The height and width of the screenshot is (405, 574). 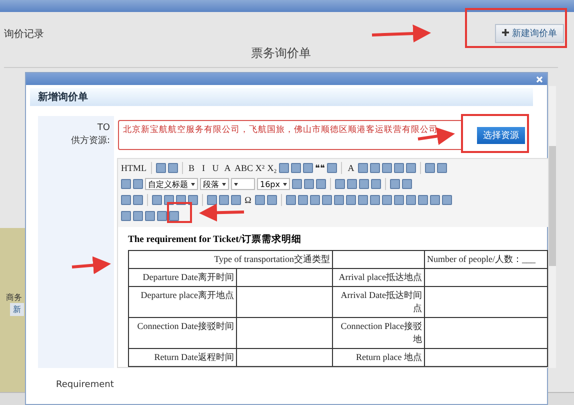 I want to click on toolbar-dropdown, so click(x=243, y=184).